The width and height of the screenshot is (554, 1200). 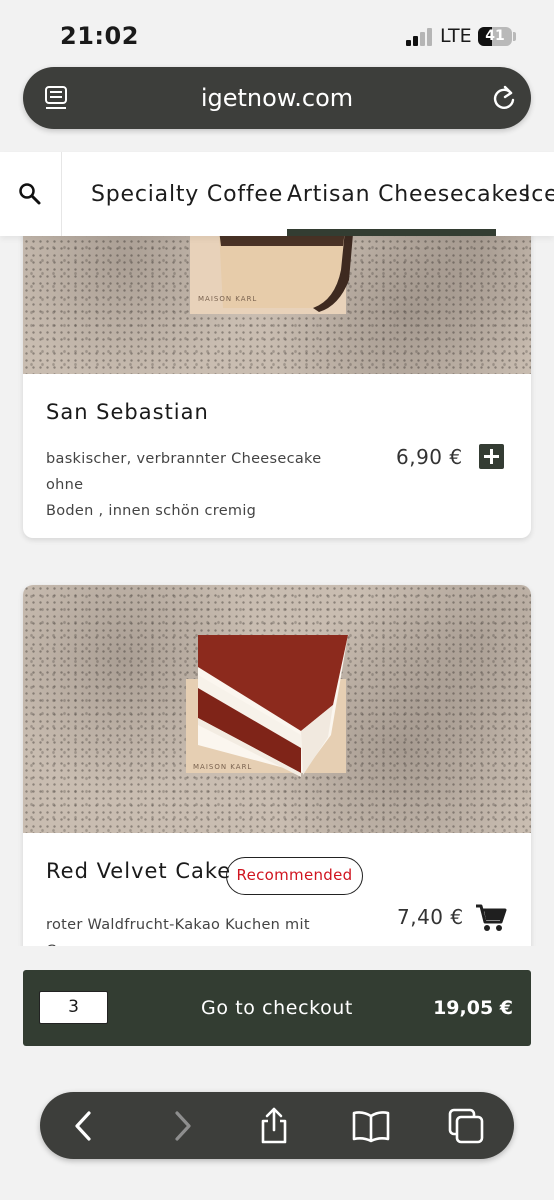 I want to click on checkout-total: 19,05 €, so click(x=473, y=1008).